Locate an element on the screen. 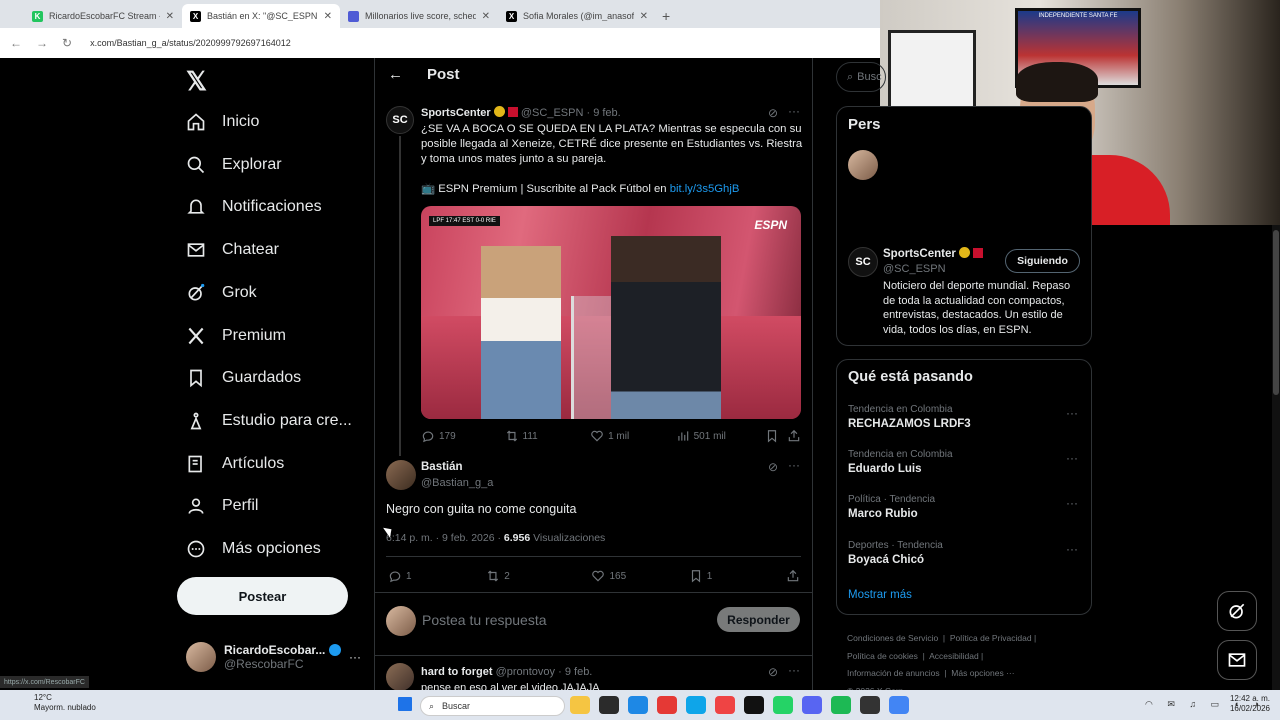 This screenshot has width=1280, height=720. bookmark-action: 1 is located at coordinates (737, 576).